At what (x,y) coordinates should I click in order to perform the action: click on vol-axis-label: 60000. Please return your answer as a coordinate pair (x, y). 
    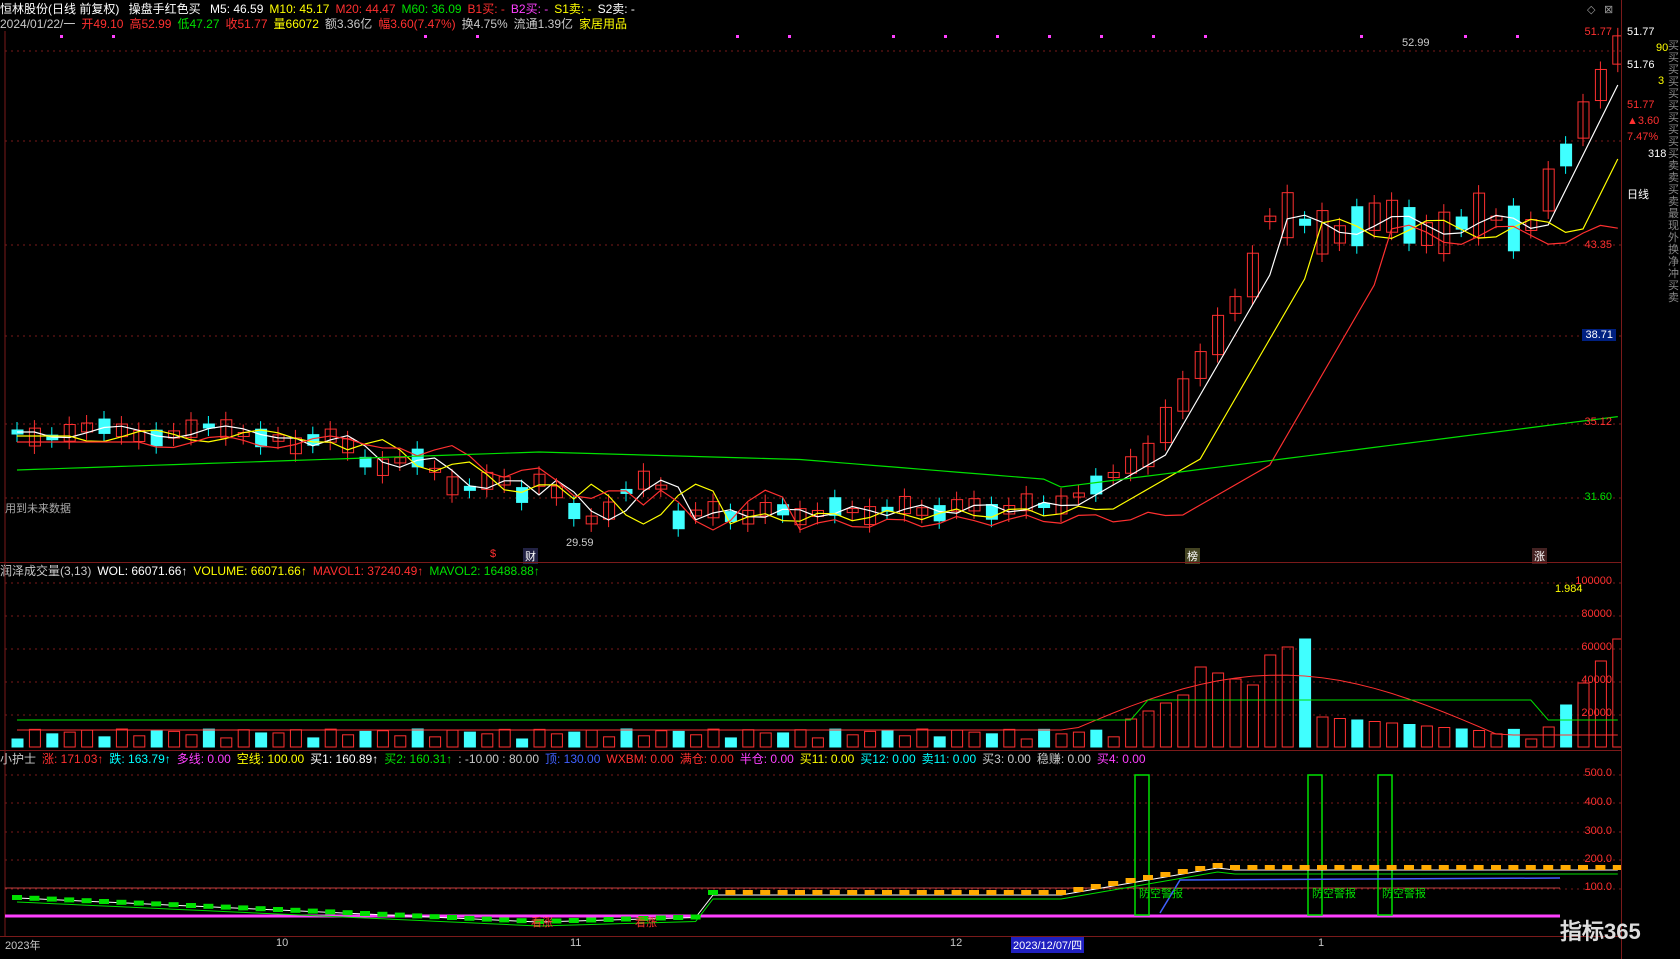
    Looking at the image, I should click on (1596, 647).